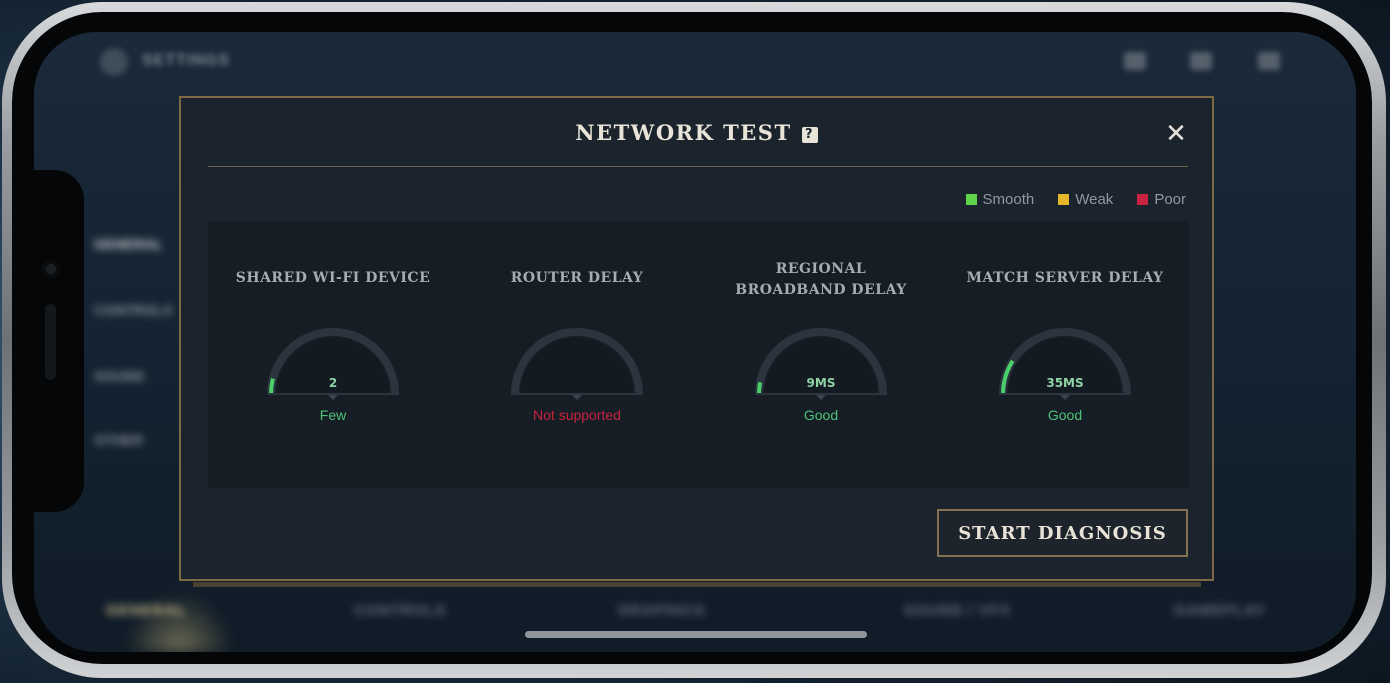  What do you see at coordinates (698, 166) in the screenshot?
I see `title-divider` at bounding box center [698, 166].